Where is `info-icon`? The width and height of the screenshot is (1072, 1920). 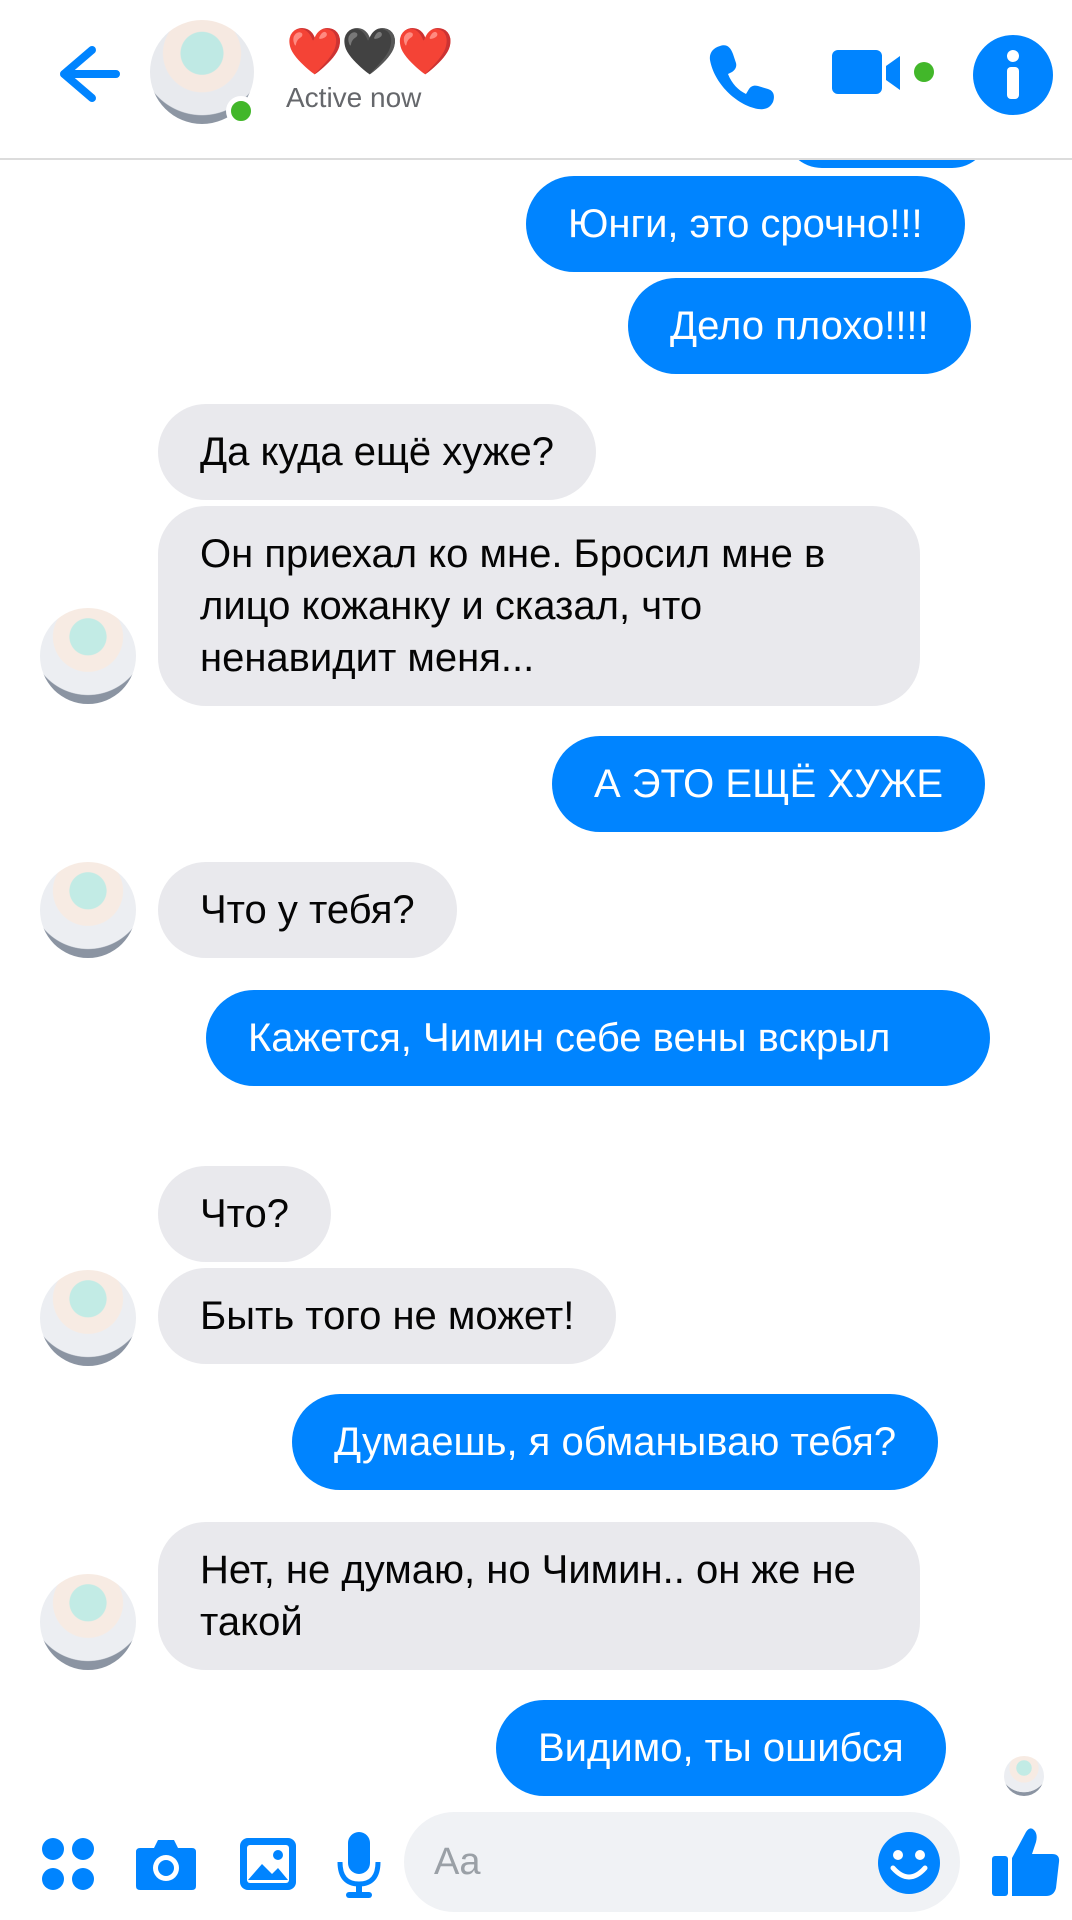
info-icon is located at coordinates (1013, 75).